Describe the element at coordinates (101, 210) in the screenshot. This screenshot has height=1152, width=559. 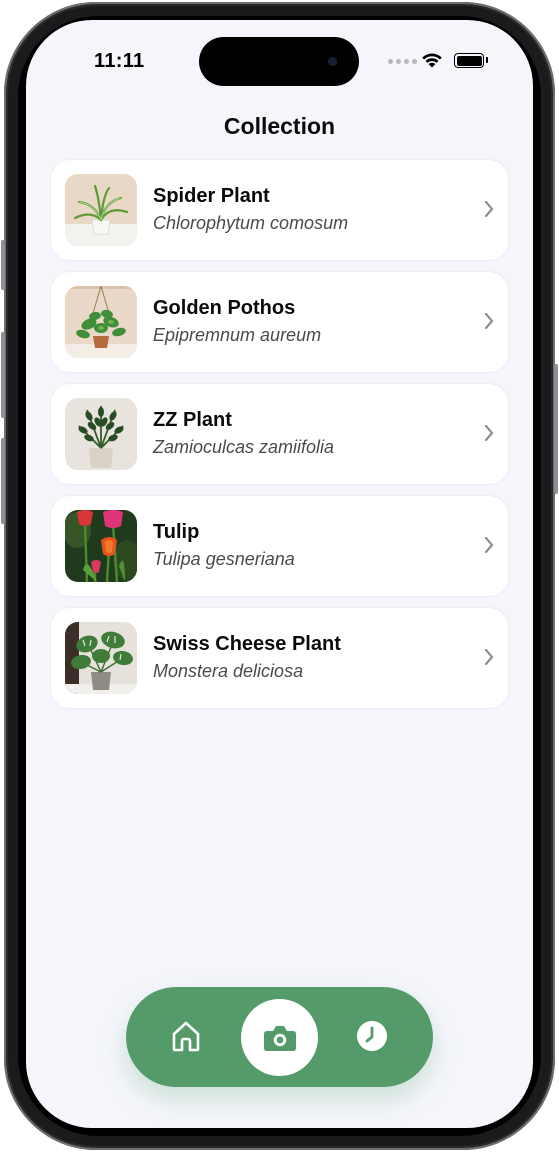
I see `spider-plant-photo` at that location.